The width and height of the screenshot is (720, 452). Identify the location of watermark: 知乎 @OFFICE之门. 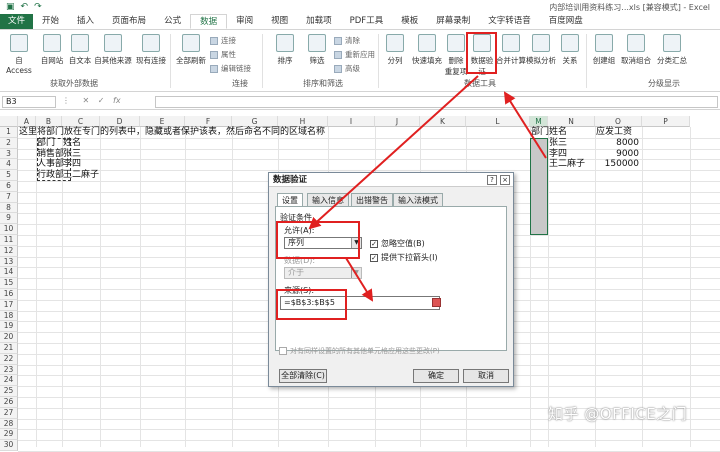
(618, 414).